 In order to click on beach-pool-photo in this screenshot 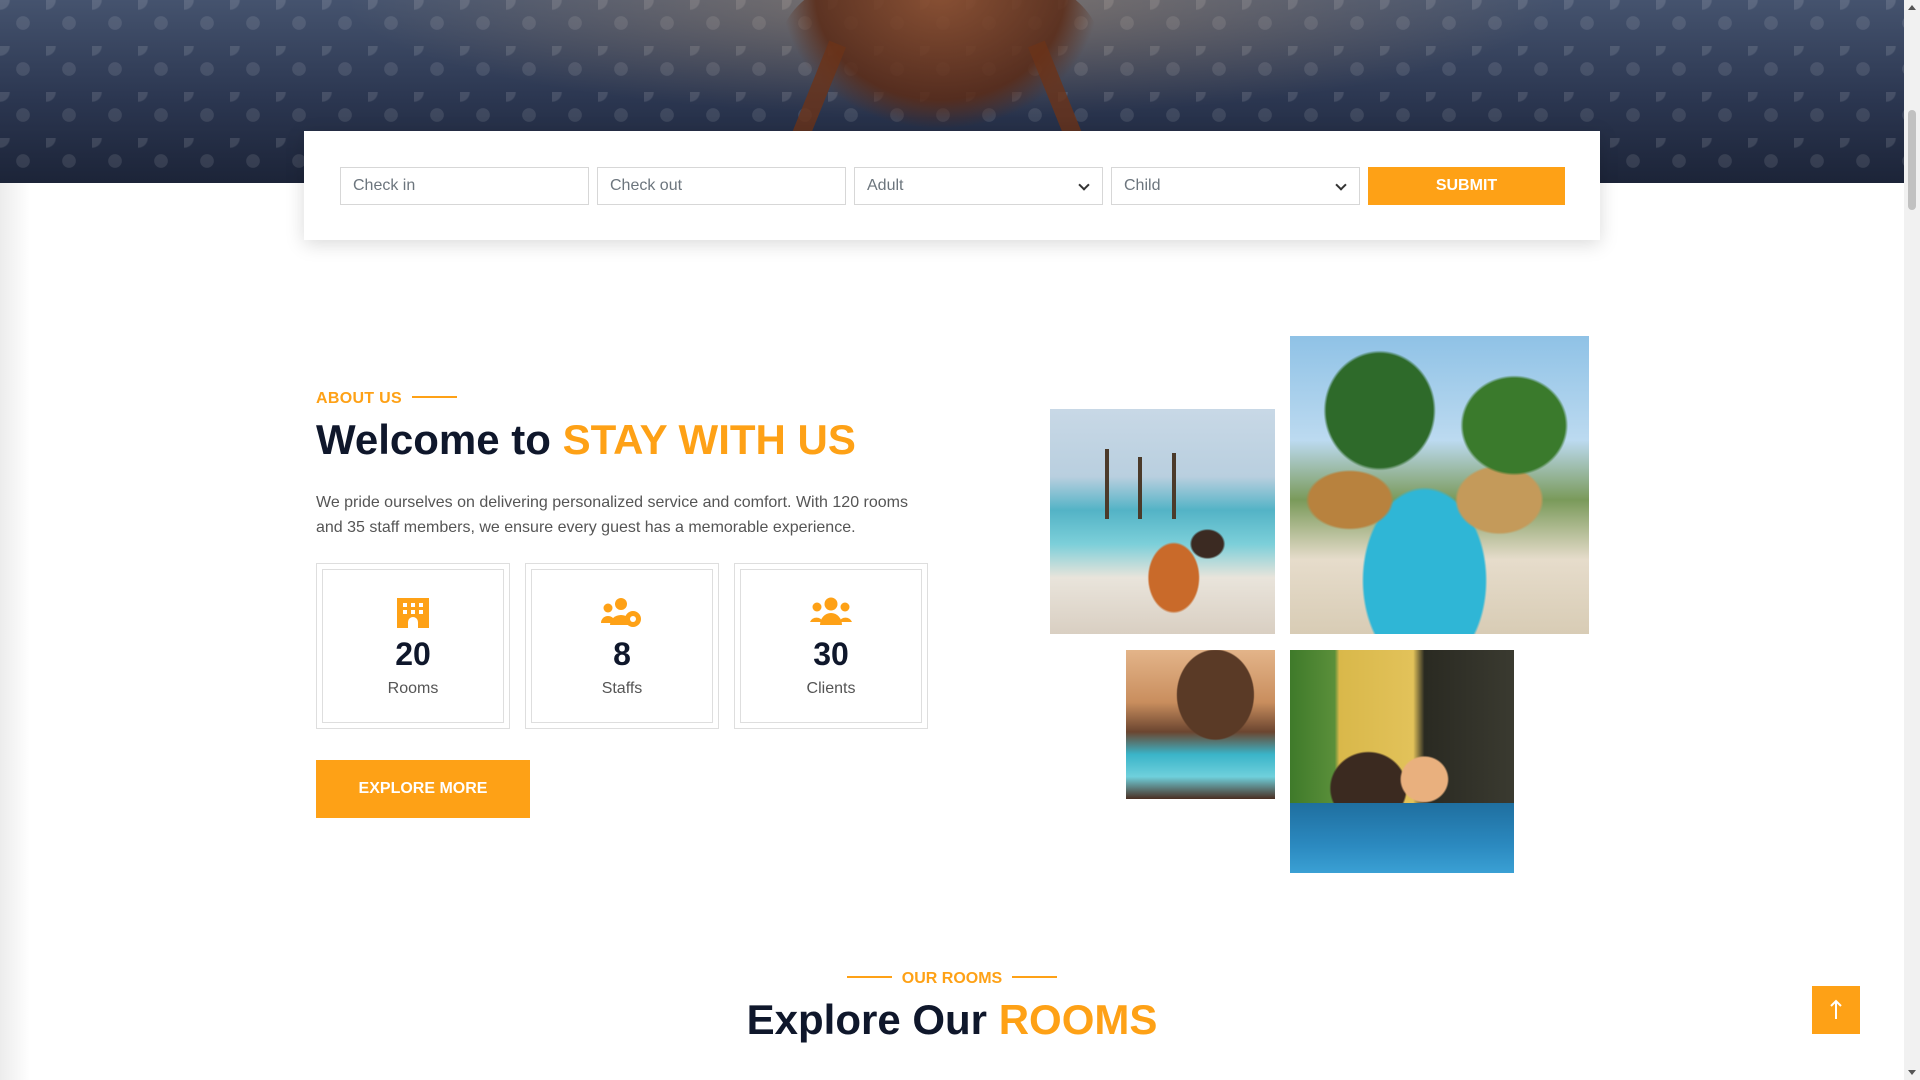, I will do `click(1162, 521)`.